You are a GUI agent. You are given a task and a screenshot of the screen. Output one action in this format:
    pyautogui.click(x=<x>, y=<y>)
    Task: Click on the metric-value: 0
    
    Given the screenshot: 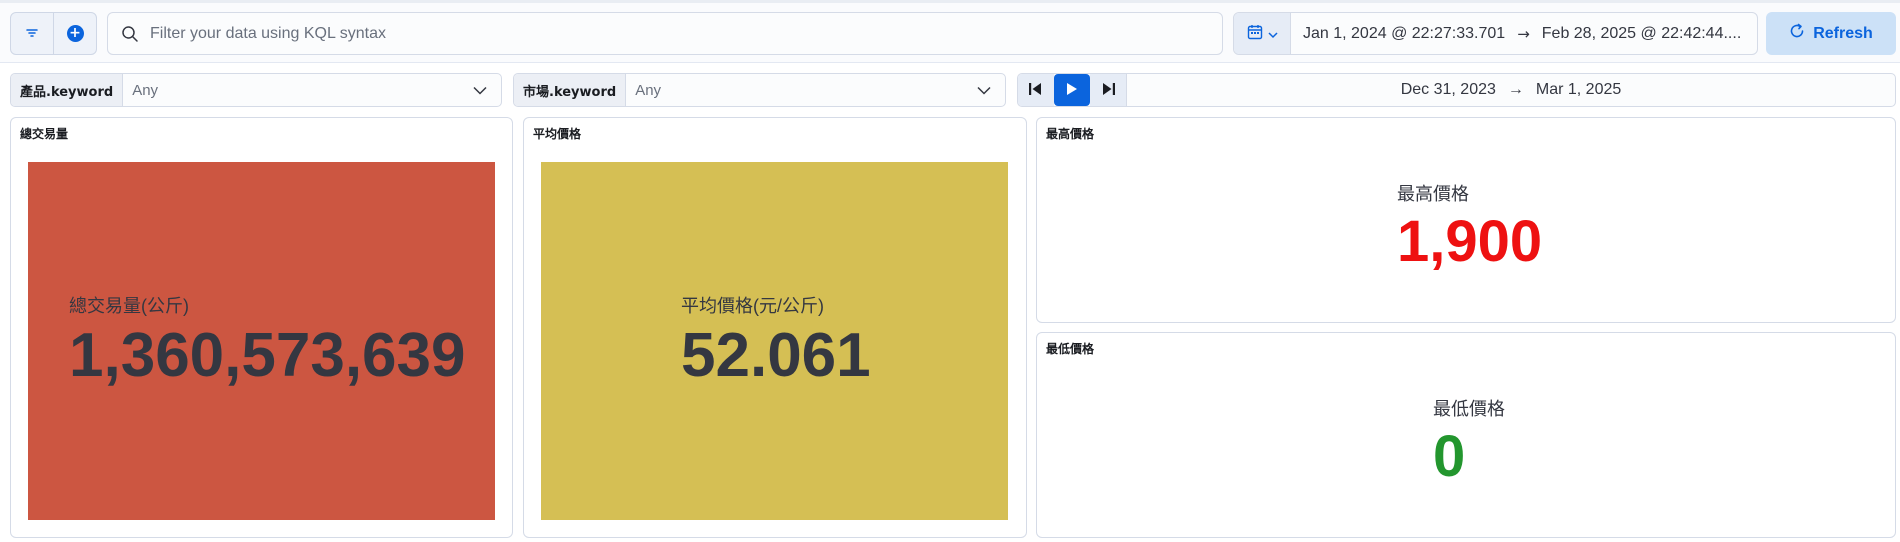 What is the action you would take?
    pyautogui.click(x=1449, y=456)
    